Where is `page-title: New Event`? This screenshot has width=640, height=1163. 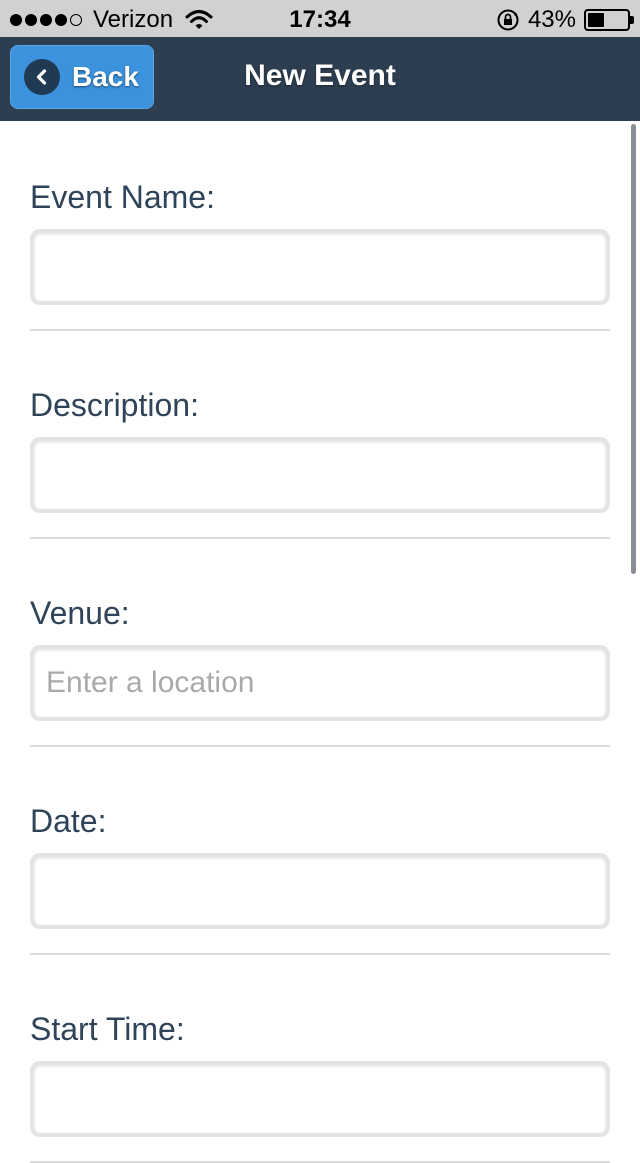
page-title: New Event is located at coordinates (320, 75).